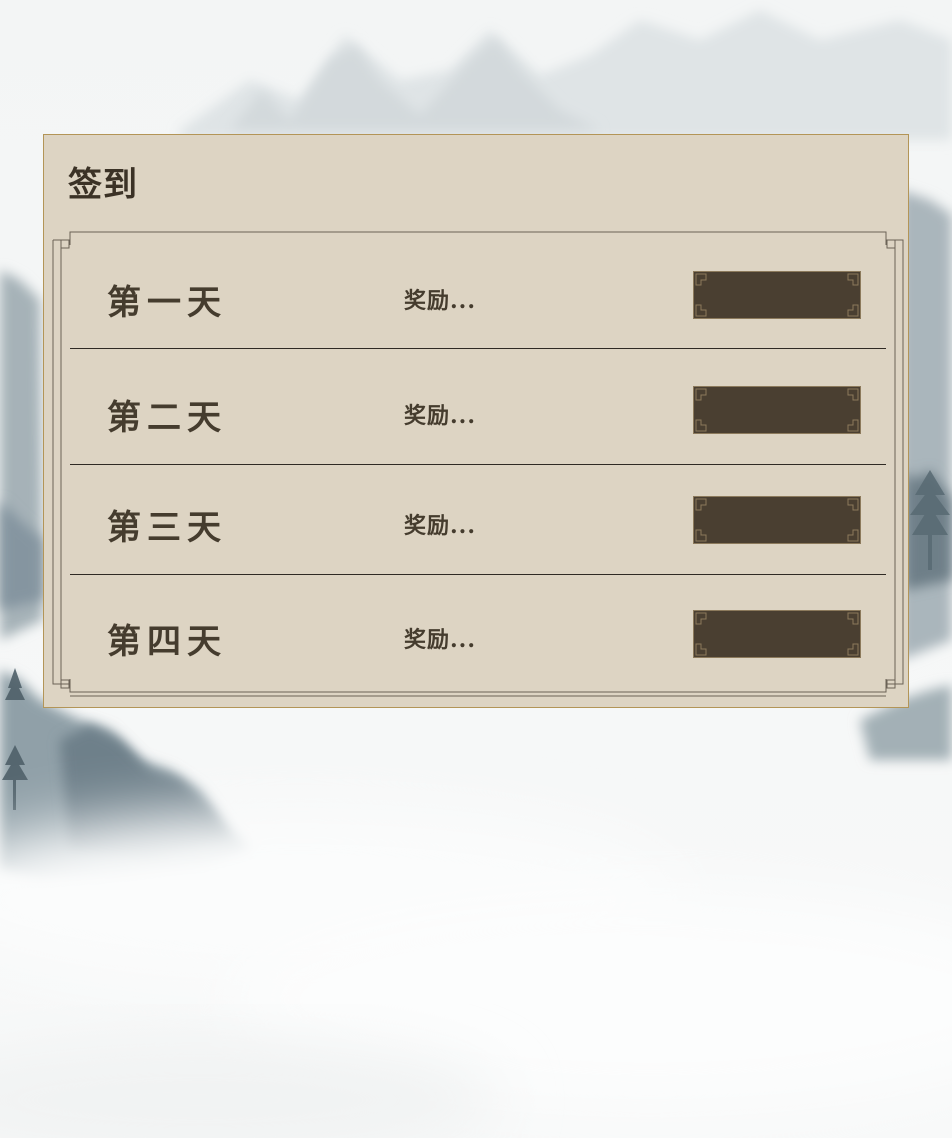 The width and height of the screenshot is (952, 1138). What do you see at coordinates (167, 418) in the screenshot?
I see `day-label: 第二天` at bounding box center [167, 418].